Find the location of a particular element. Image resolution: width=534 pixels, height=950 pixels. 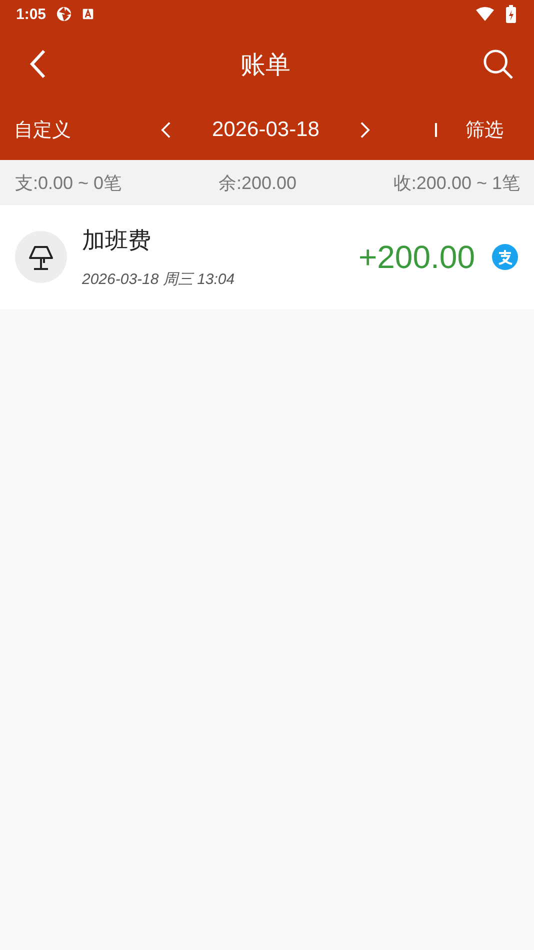

status-time: 1:05 is located at coordinates (31, 14).